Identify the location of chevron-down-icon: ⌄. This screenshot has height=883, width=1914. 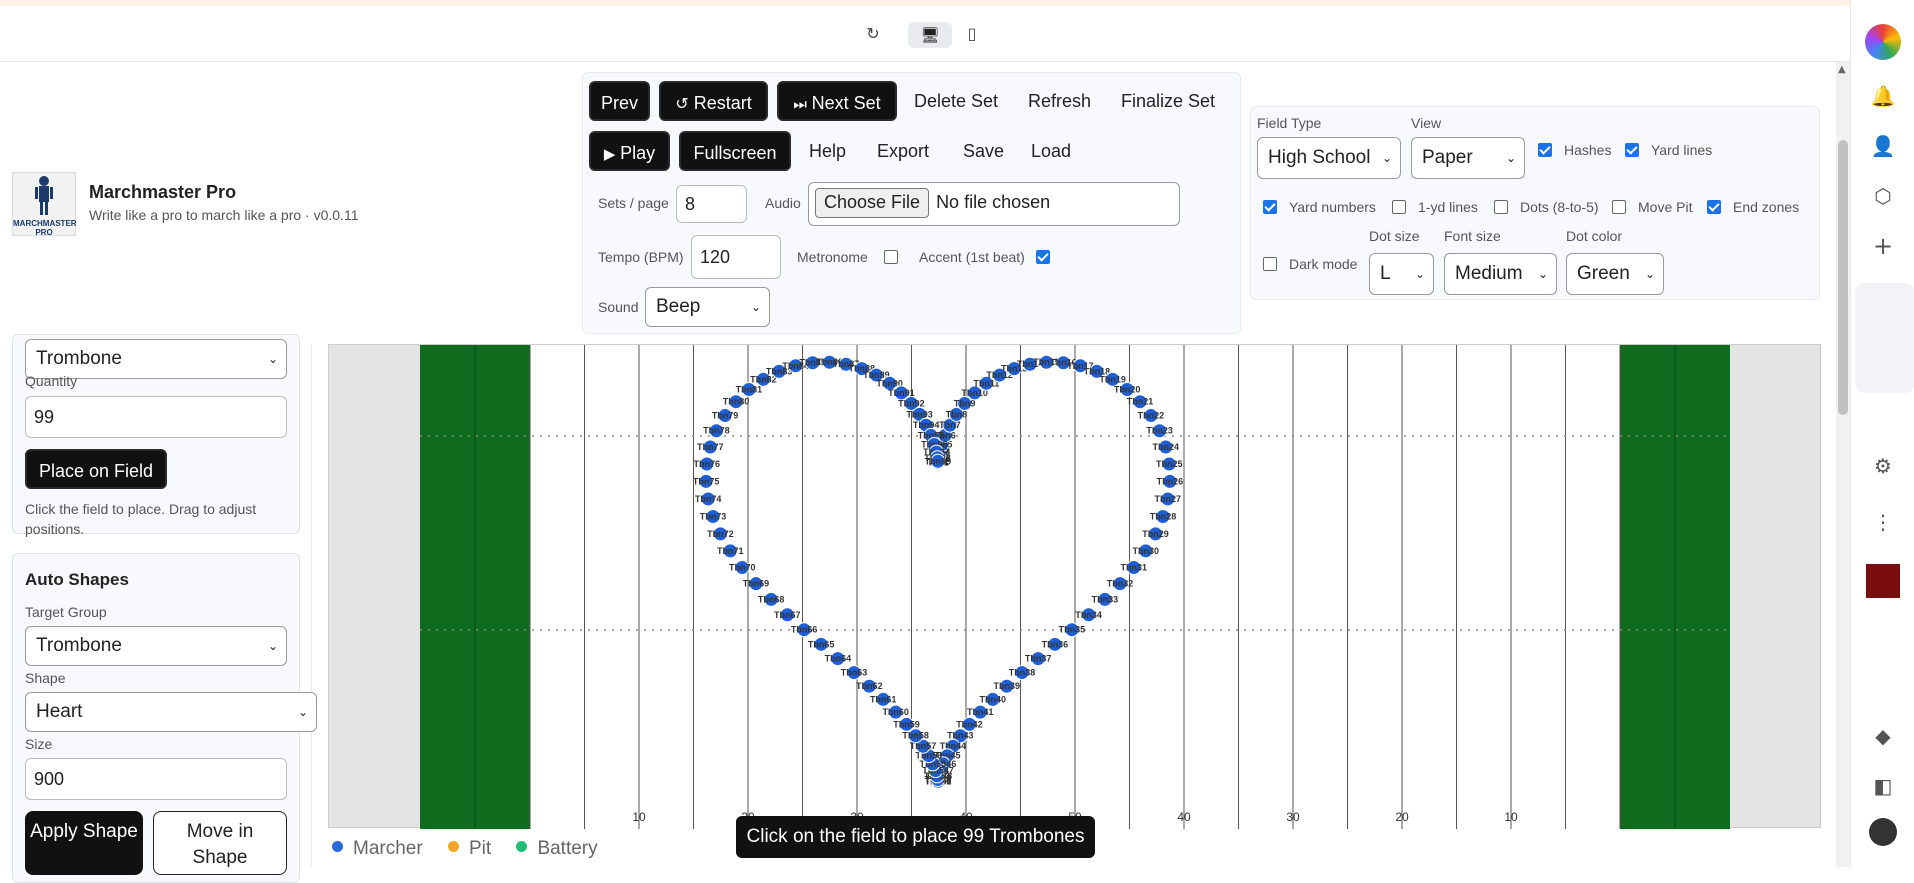
(302, 712).